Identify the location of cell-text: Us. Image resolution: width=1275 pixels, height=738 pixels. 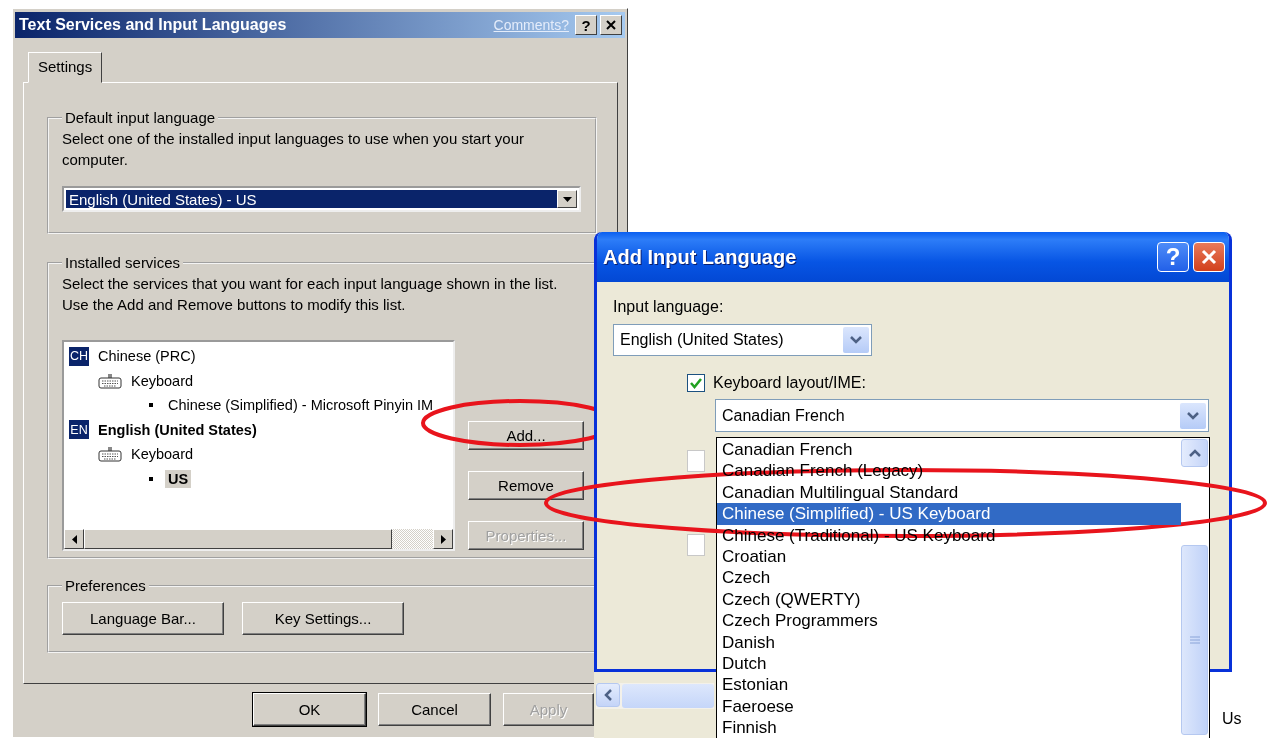
(1232, 719).